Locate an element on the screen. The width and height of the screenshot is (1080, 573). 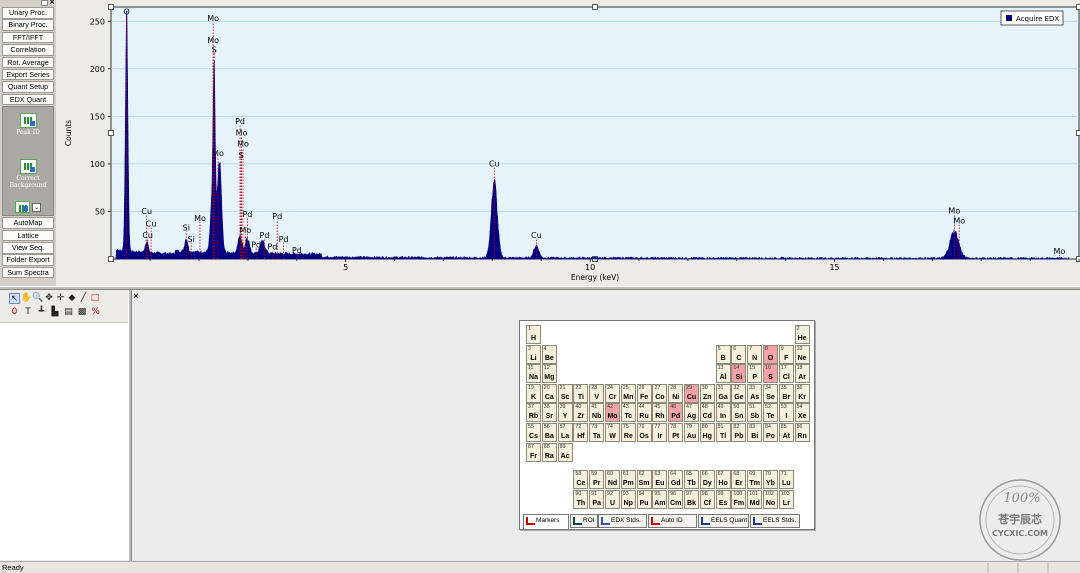
grid-icon: ▩ is located at coordinates (82, 312).